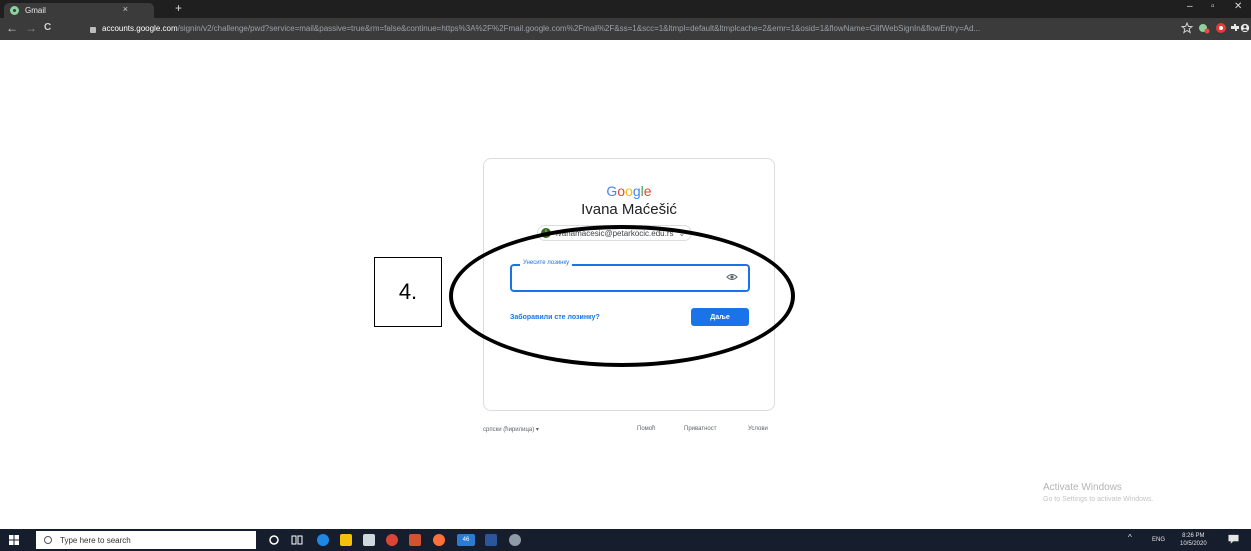 The width and height of the screenshot is (1251, 551). What do you see at coordinates (415, 540) in the screenshot?
I see `powerpoint-icon` at bounding box center [415, 540].